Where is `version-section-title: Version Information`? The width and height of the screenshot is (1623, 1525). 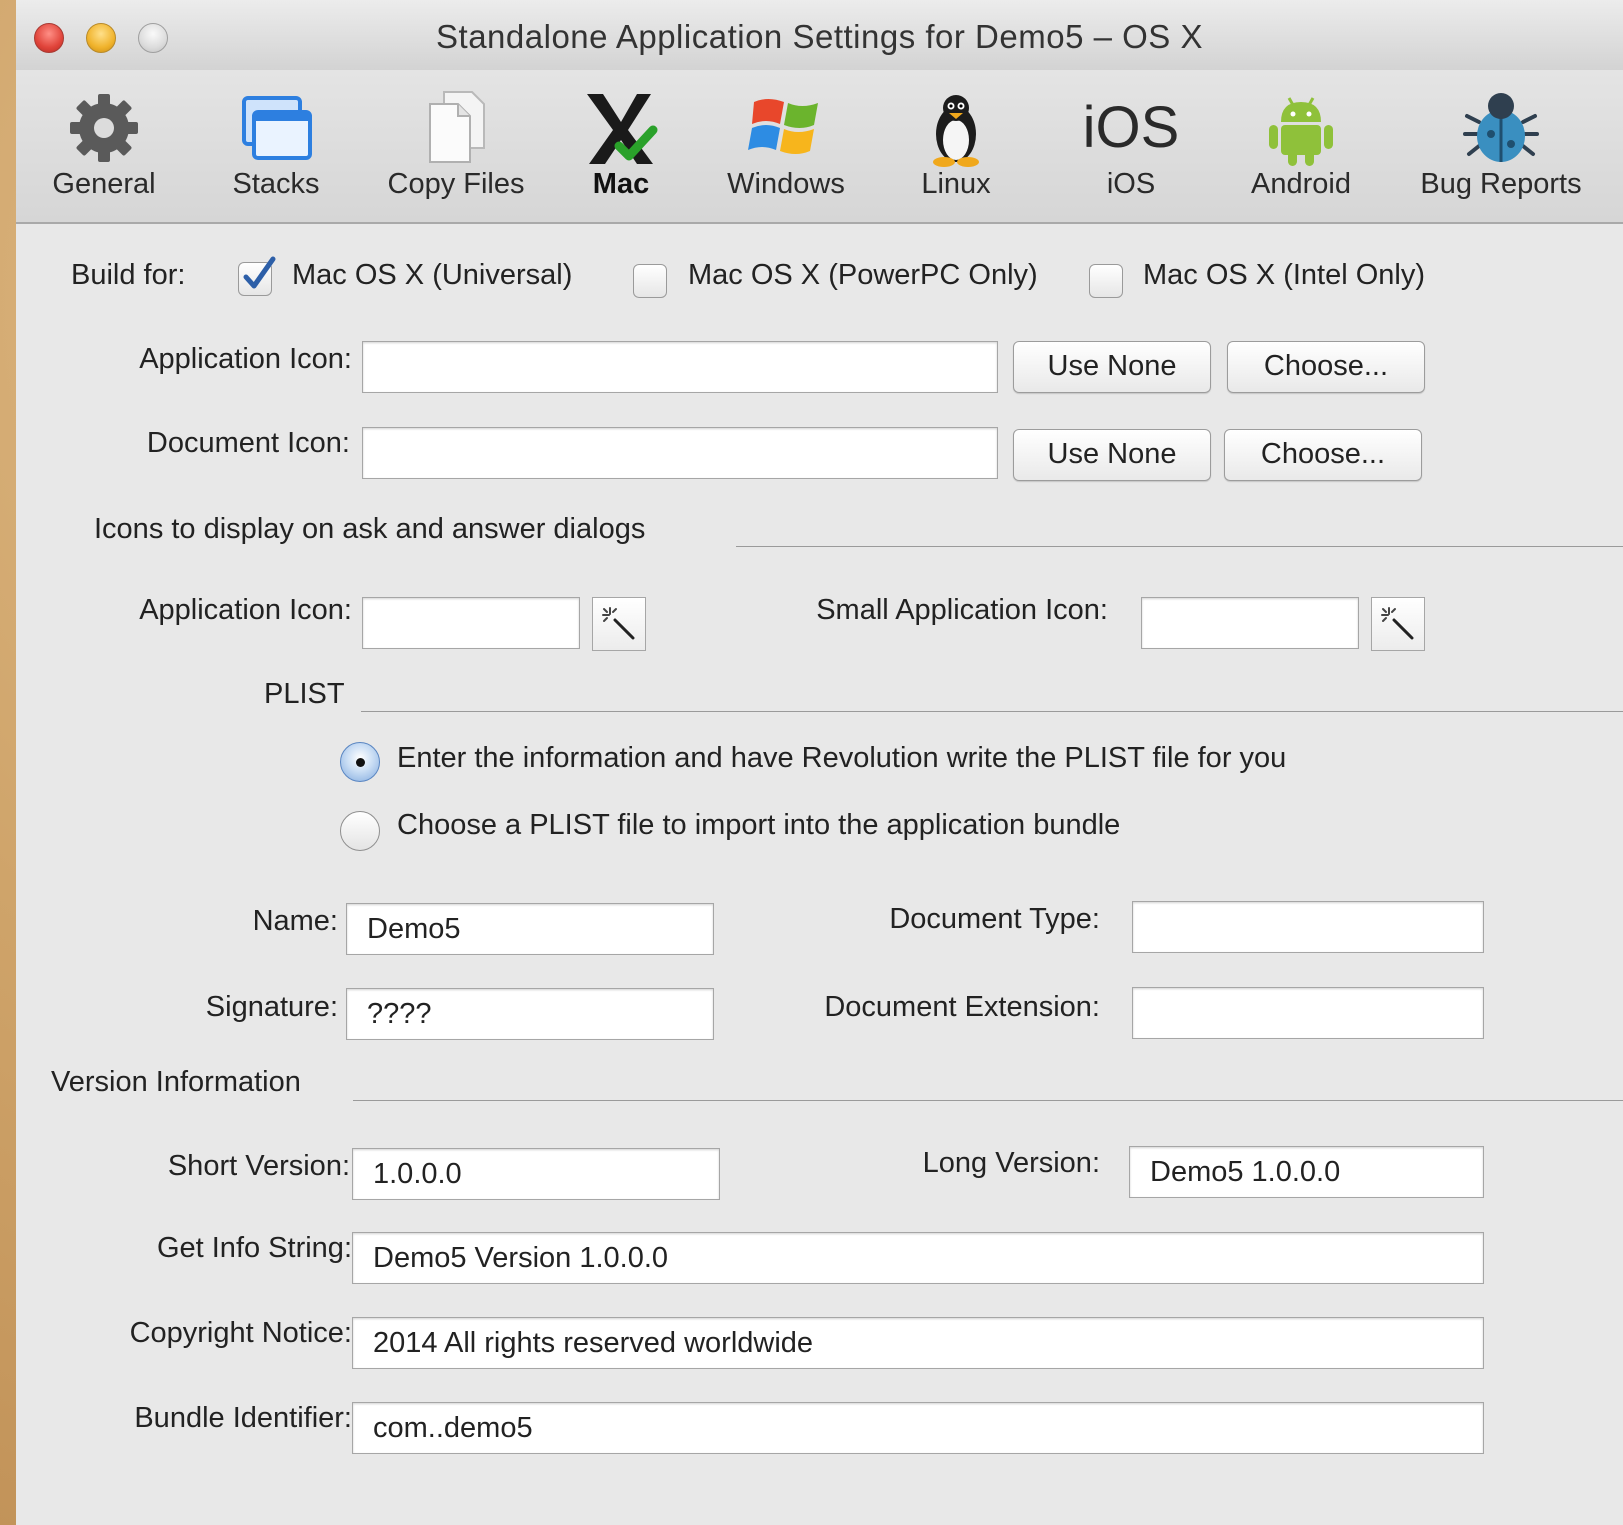
version-section-title: Version Information is located at coordinates (176, 1082).